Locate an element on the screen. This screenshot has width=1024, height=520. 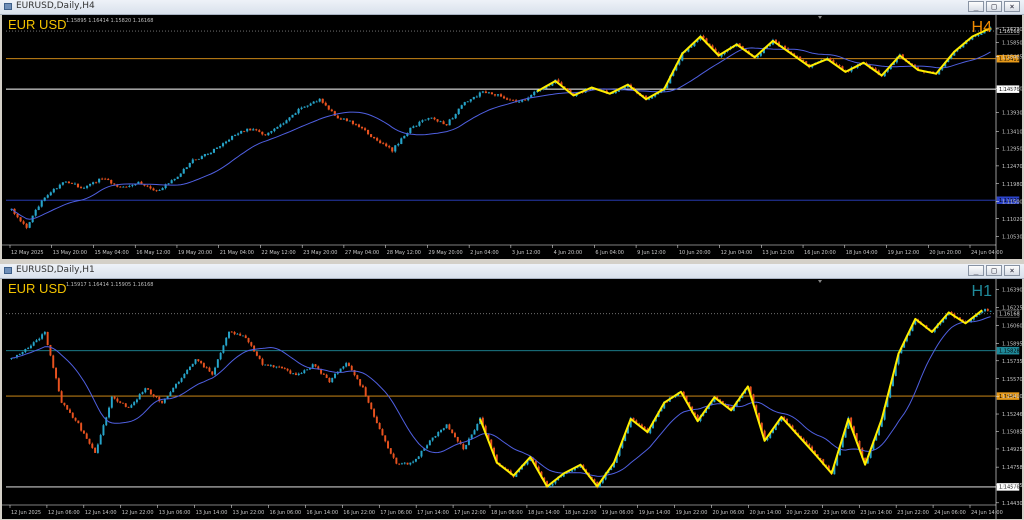
window-titlebar-h4: EURUSD,Daily,H4 _ □ × is located at coordinates (512, 7).